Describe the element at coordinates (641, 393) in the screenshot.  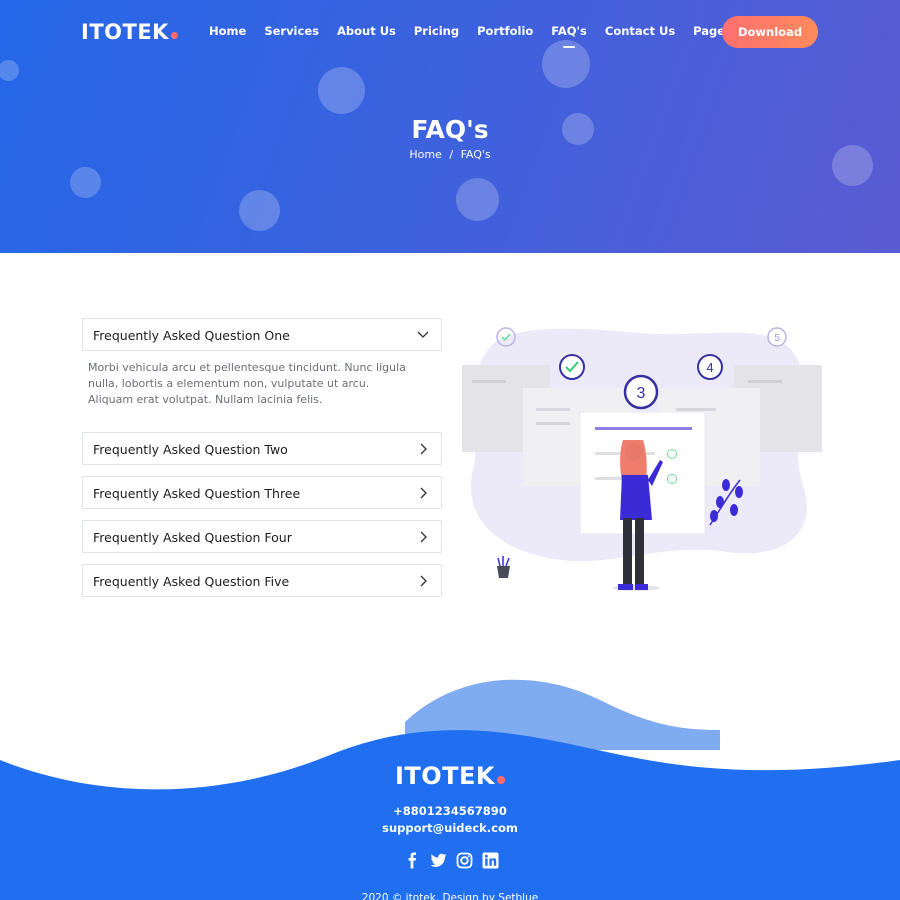
I see `step-number: 3` at that location.